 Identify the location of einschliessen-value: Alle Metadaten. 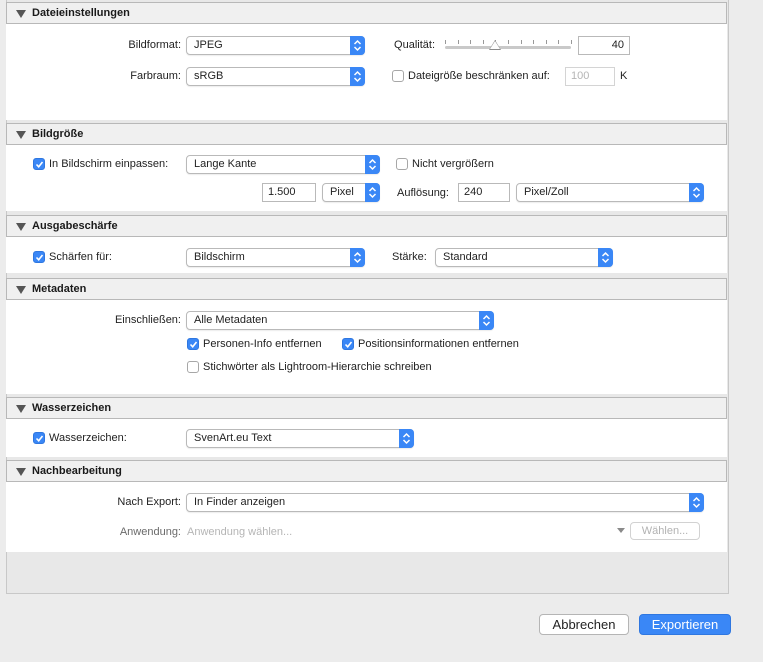
(231, 320).